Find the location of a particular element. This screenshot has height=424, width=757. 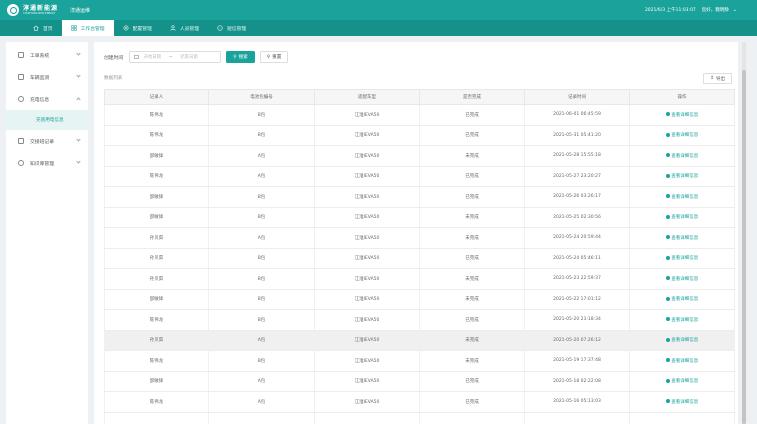

view-details-label: 查看详细信息 is located at coordinates (685, 177).